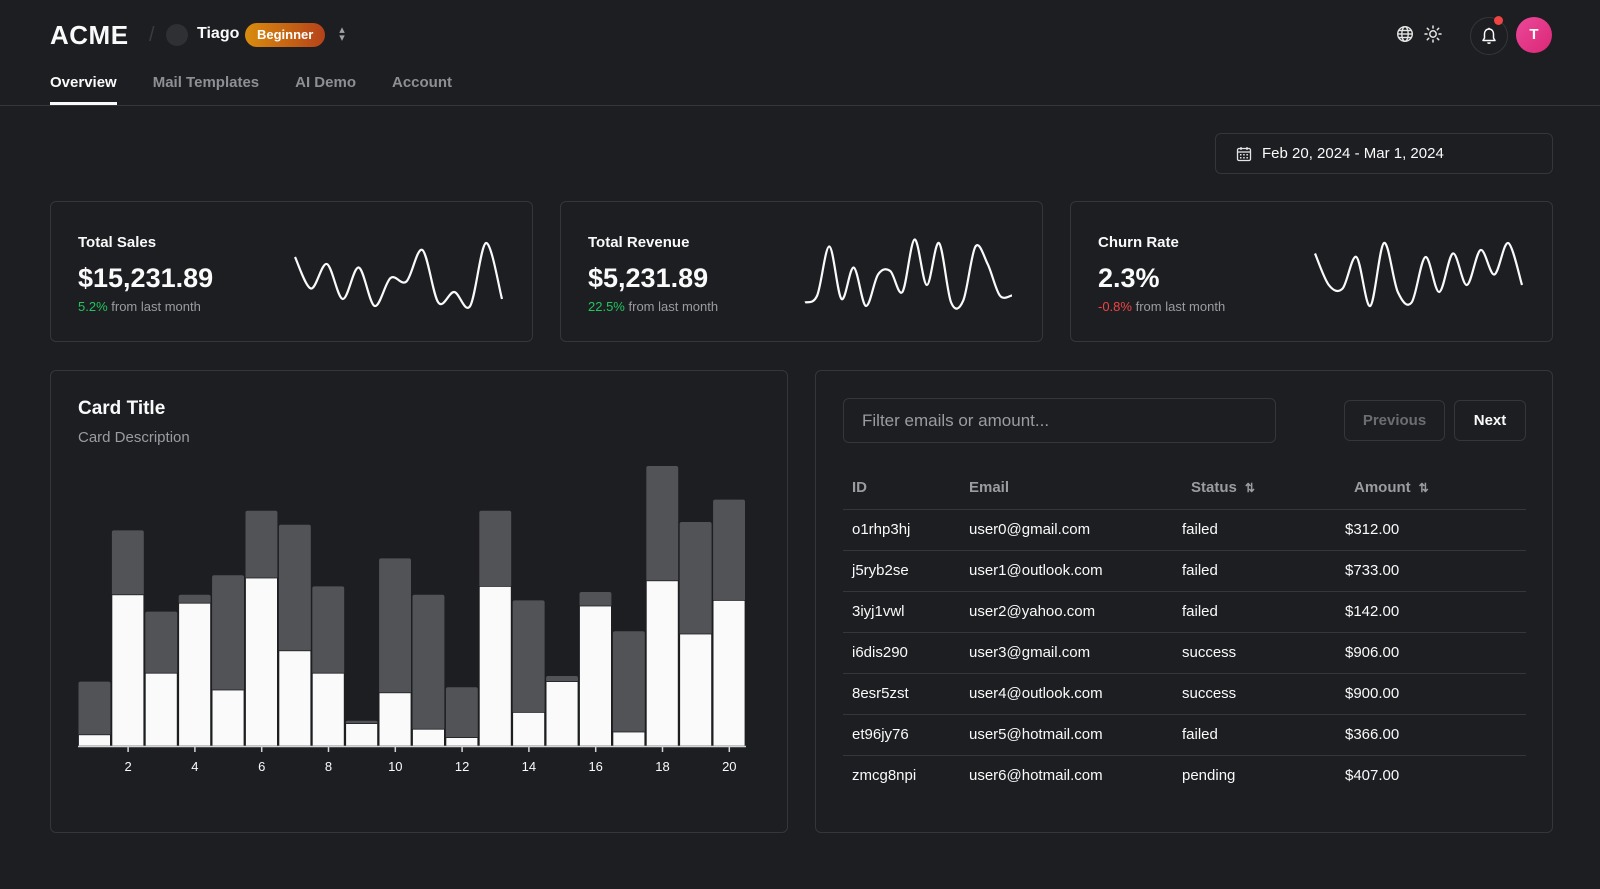  What do you see at coordinates (127, 766) in the screenshot?
I see `x-tick-label: 2` at bounding box center [127, 766].